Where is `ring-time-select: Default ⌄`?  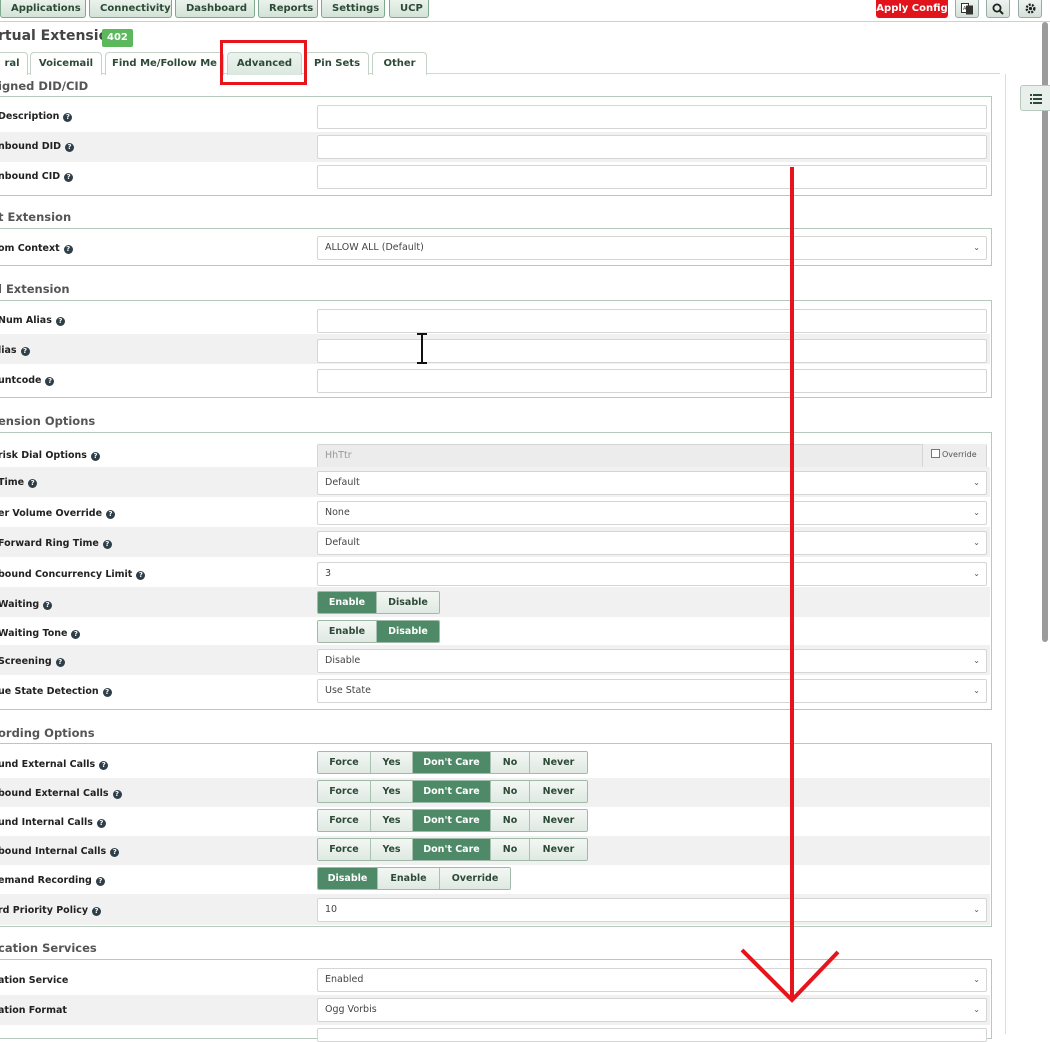
ring-time-select: Default ⌄ is located at coordinates (652, 483).